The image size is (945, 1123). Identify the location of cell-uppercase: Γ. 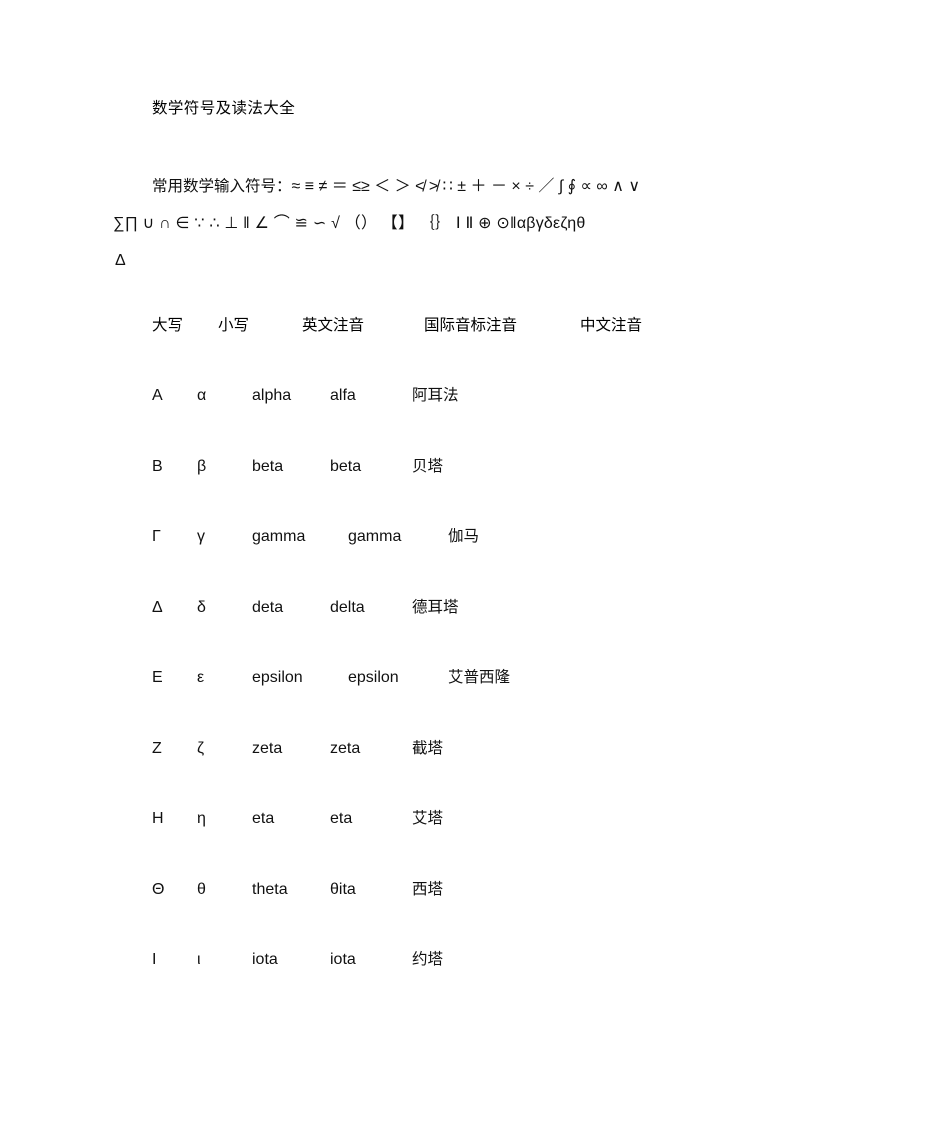
(156, 536).